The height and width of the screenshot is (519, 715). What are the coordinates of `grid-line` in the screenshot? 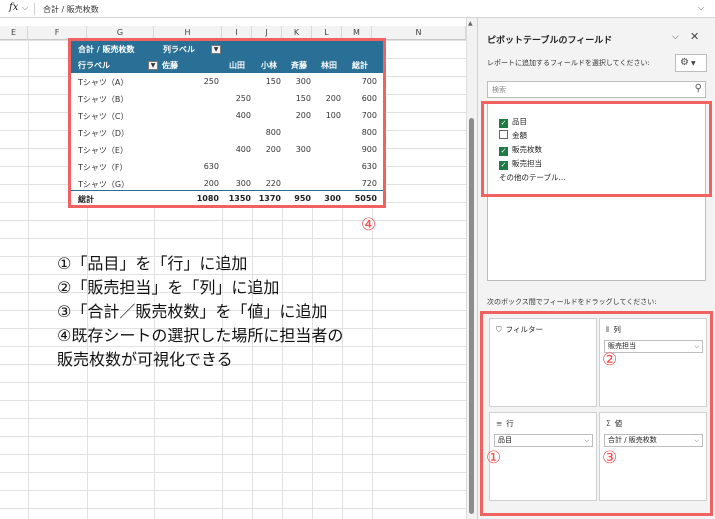 It's located at (28, 279).